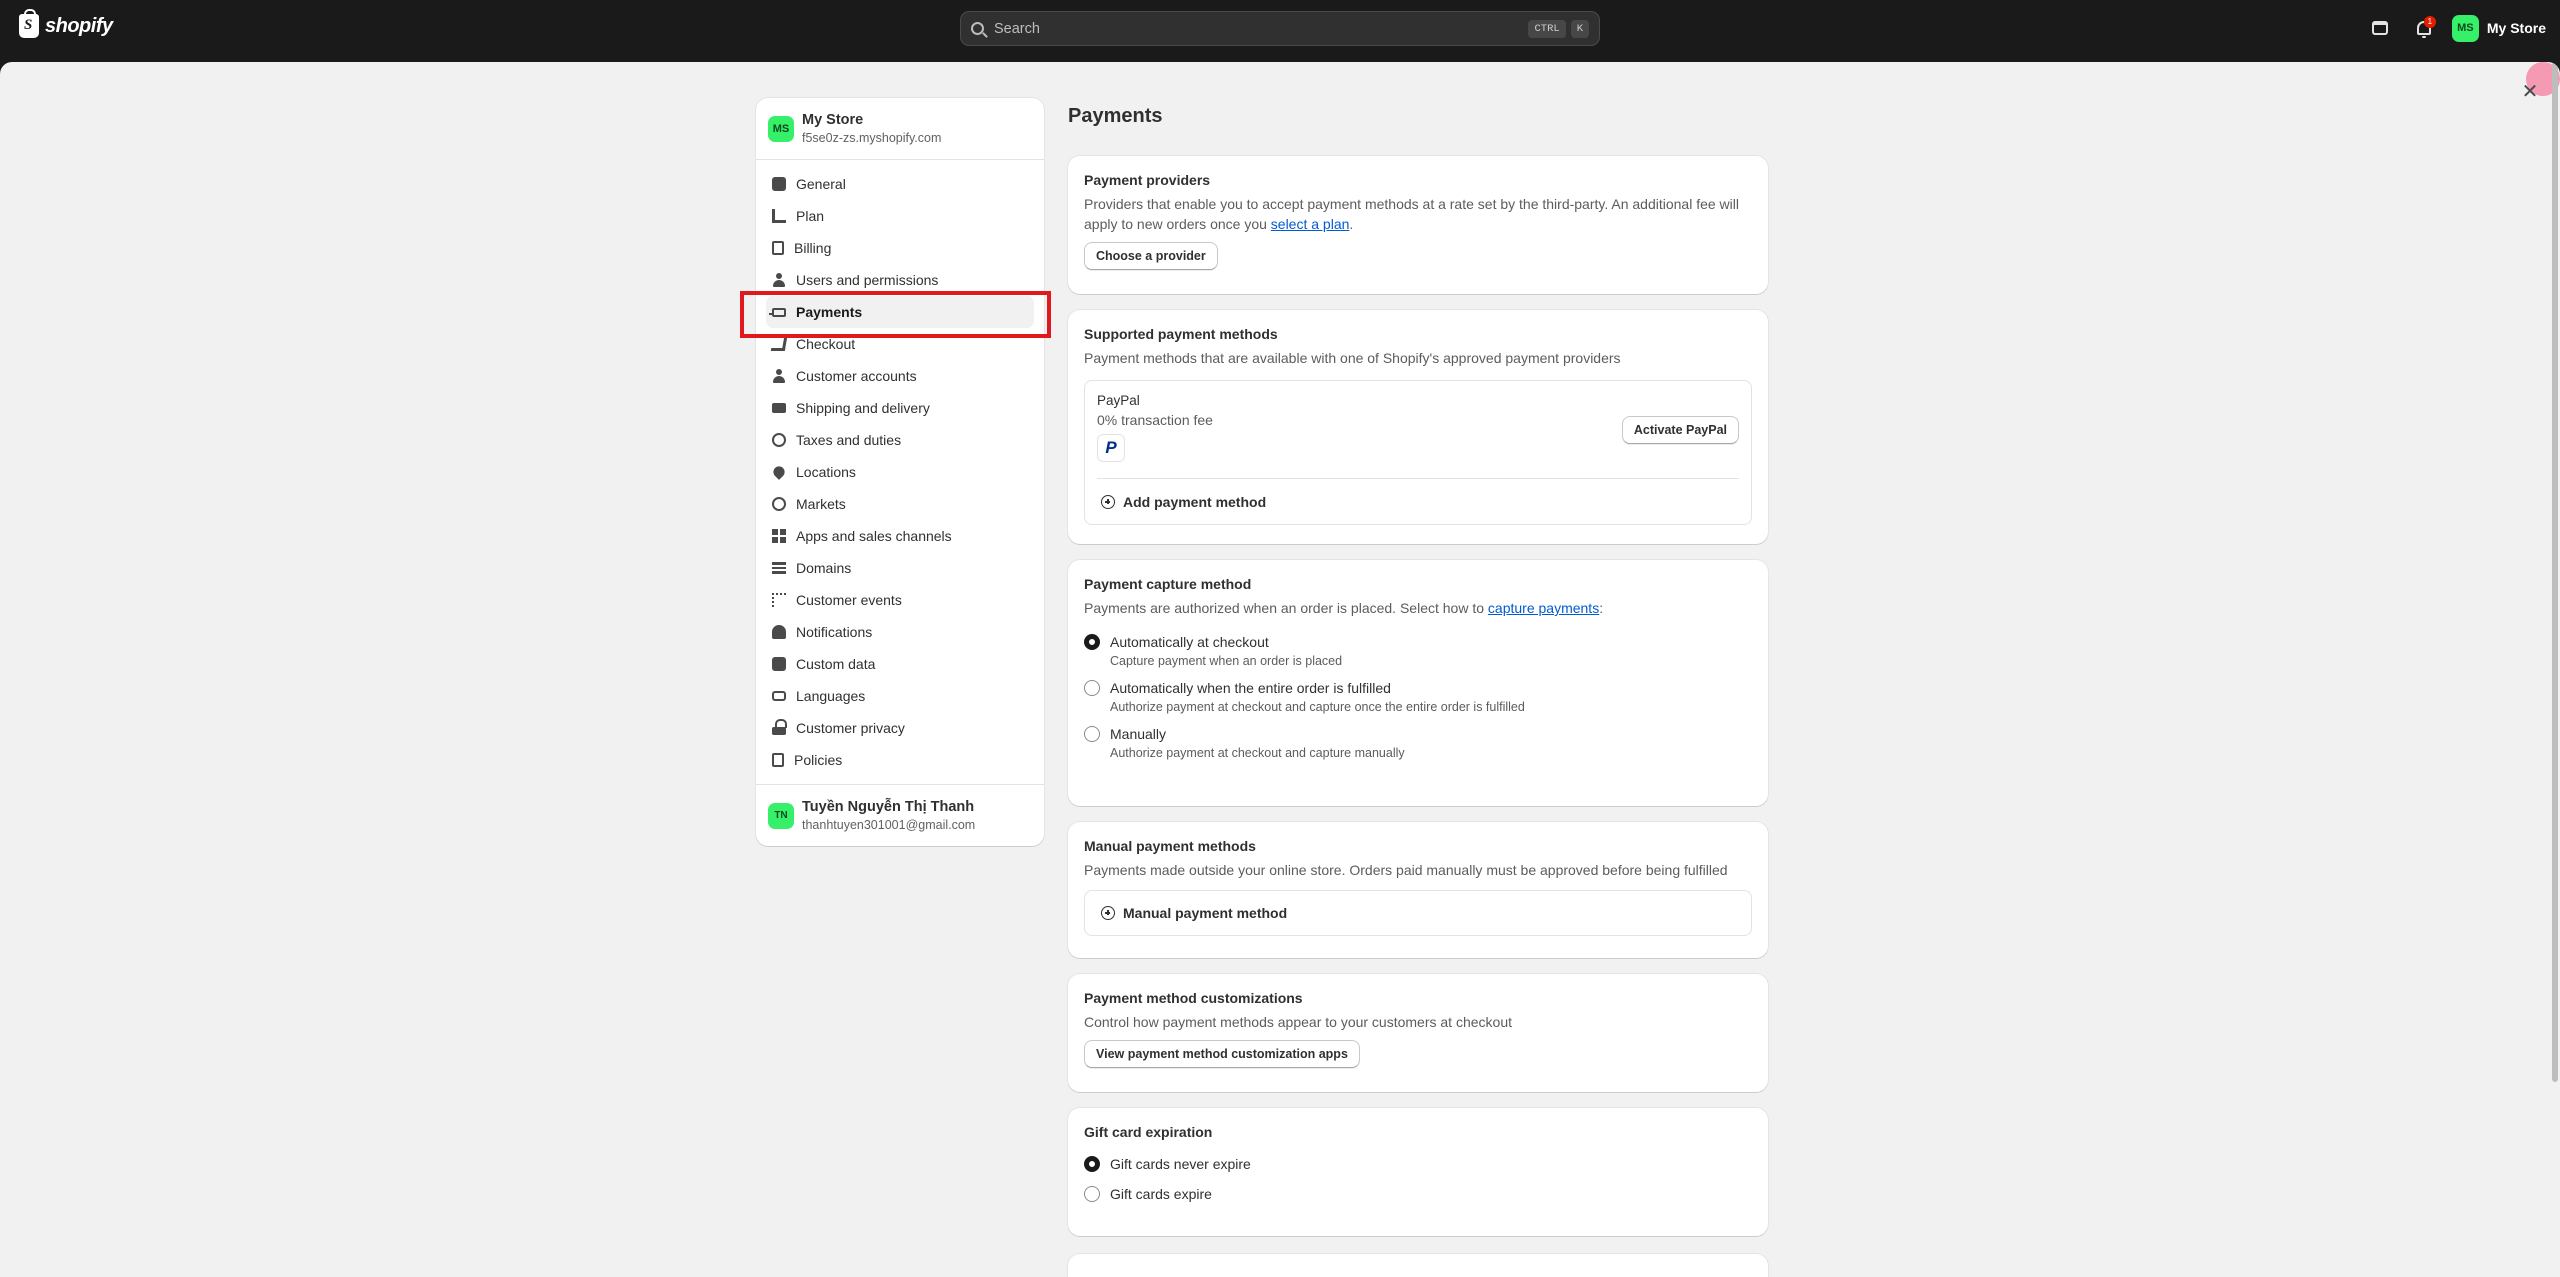 Image resolution: width=2560 pixels, height=1277 pixels. Describe the element at coordinates (1418, 734) in the screenshot. I see `capture-option-manual: Manually` at that location.